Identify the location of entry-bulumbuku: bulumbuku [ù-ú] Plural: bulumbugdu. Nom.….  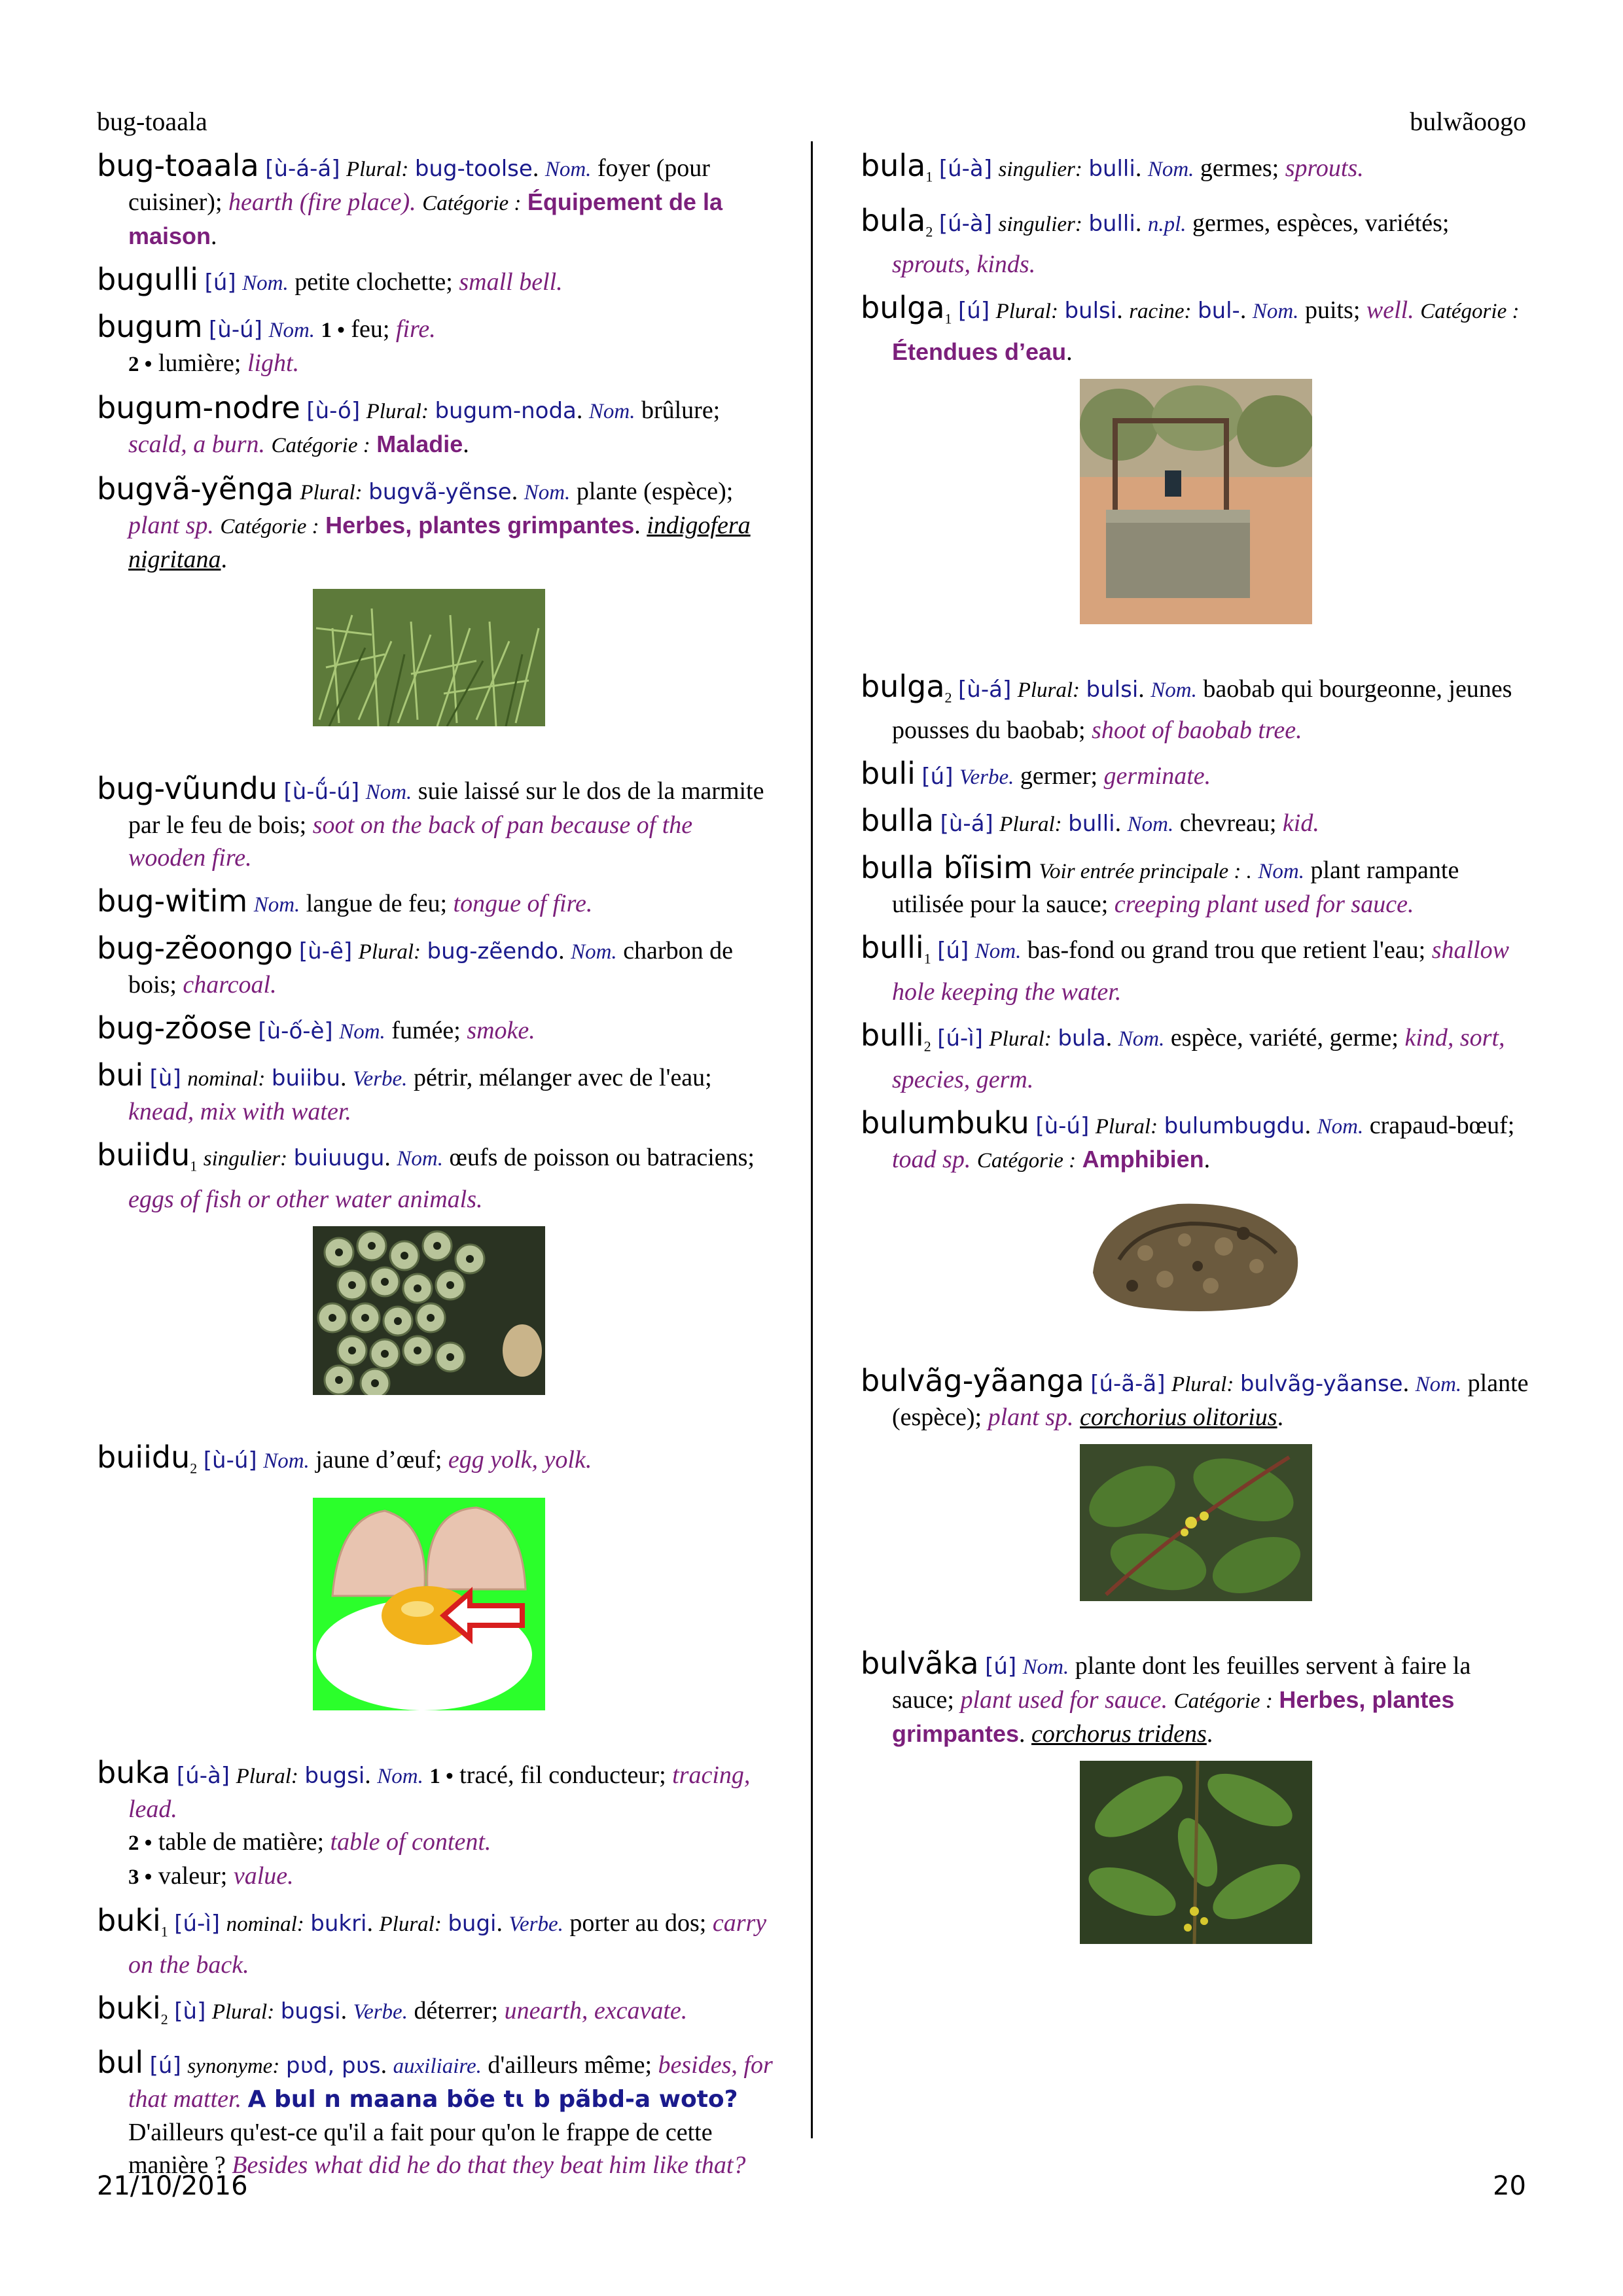
(1188, 1138).